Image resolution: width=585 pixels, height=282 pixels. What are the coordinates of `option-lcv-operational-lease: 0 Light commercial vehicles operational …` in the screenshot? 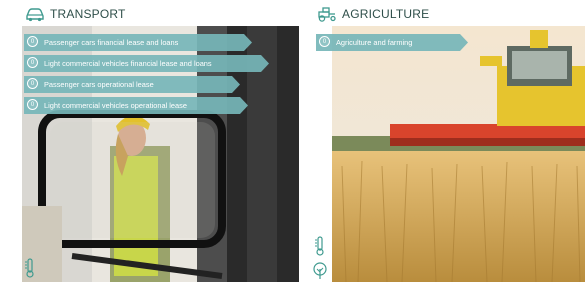 It's located at (136, 105).